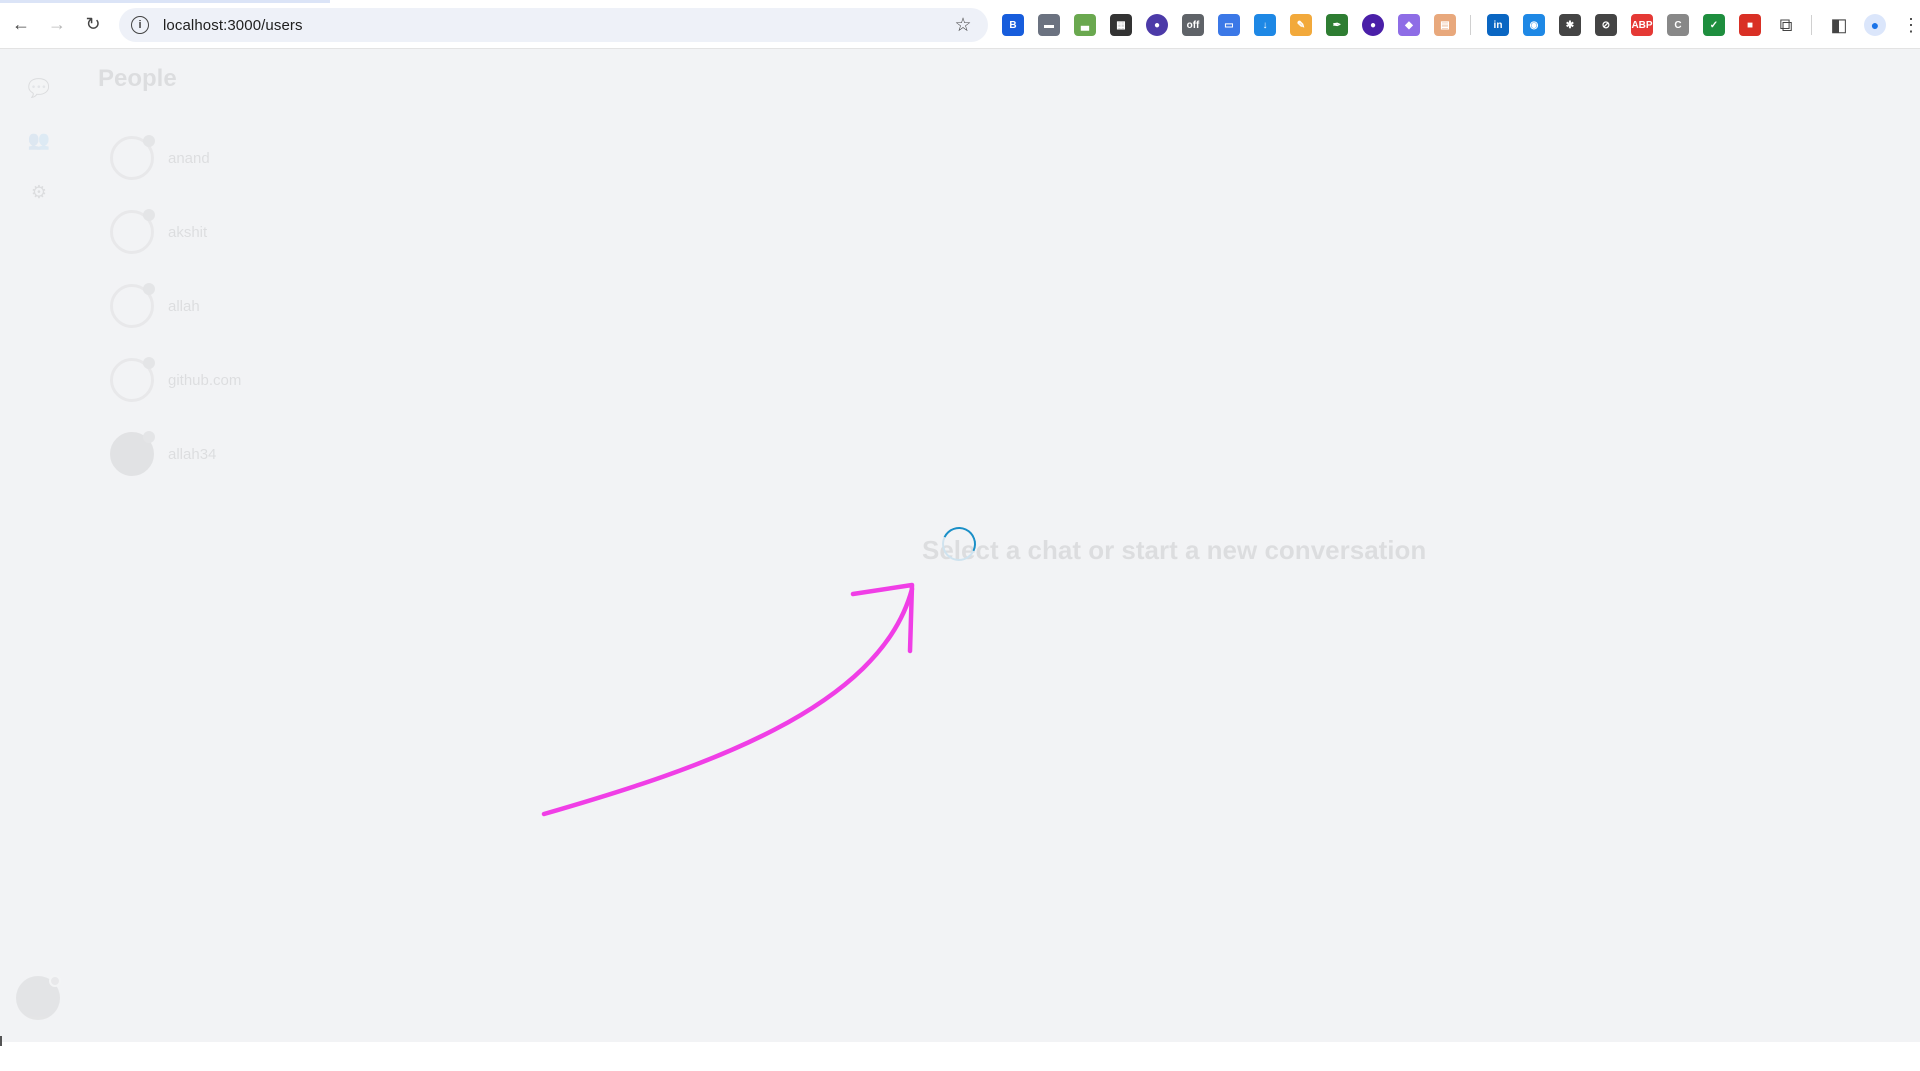 This screenshot has width=1920, height=1071. I want to click on window-edge-marker, so click(1, 1041).